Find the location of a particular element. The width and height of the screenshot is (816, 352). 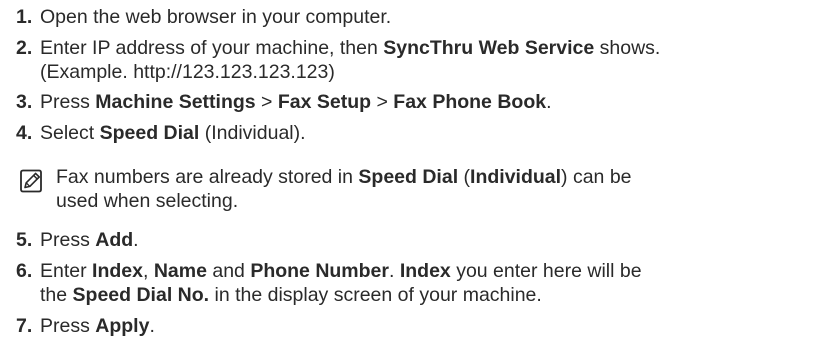

text-segment: shows. is located at coordinates (627, 48).